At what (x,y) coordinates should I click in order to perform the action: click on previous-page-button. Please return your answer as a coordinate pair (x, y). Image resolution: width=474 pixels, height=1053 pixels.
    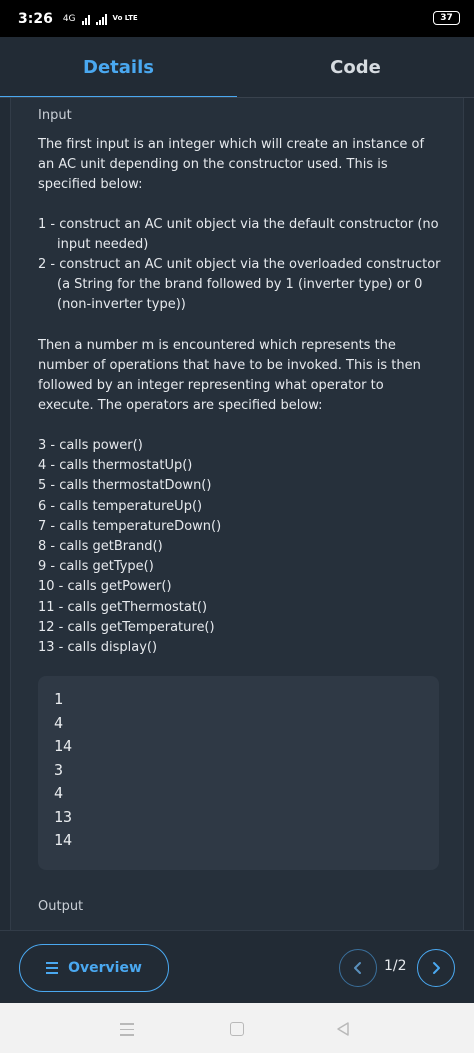
    Looking at the image, I should click on (358, 968).